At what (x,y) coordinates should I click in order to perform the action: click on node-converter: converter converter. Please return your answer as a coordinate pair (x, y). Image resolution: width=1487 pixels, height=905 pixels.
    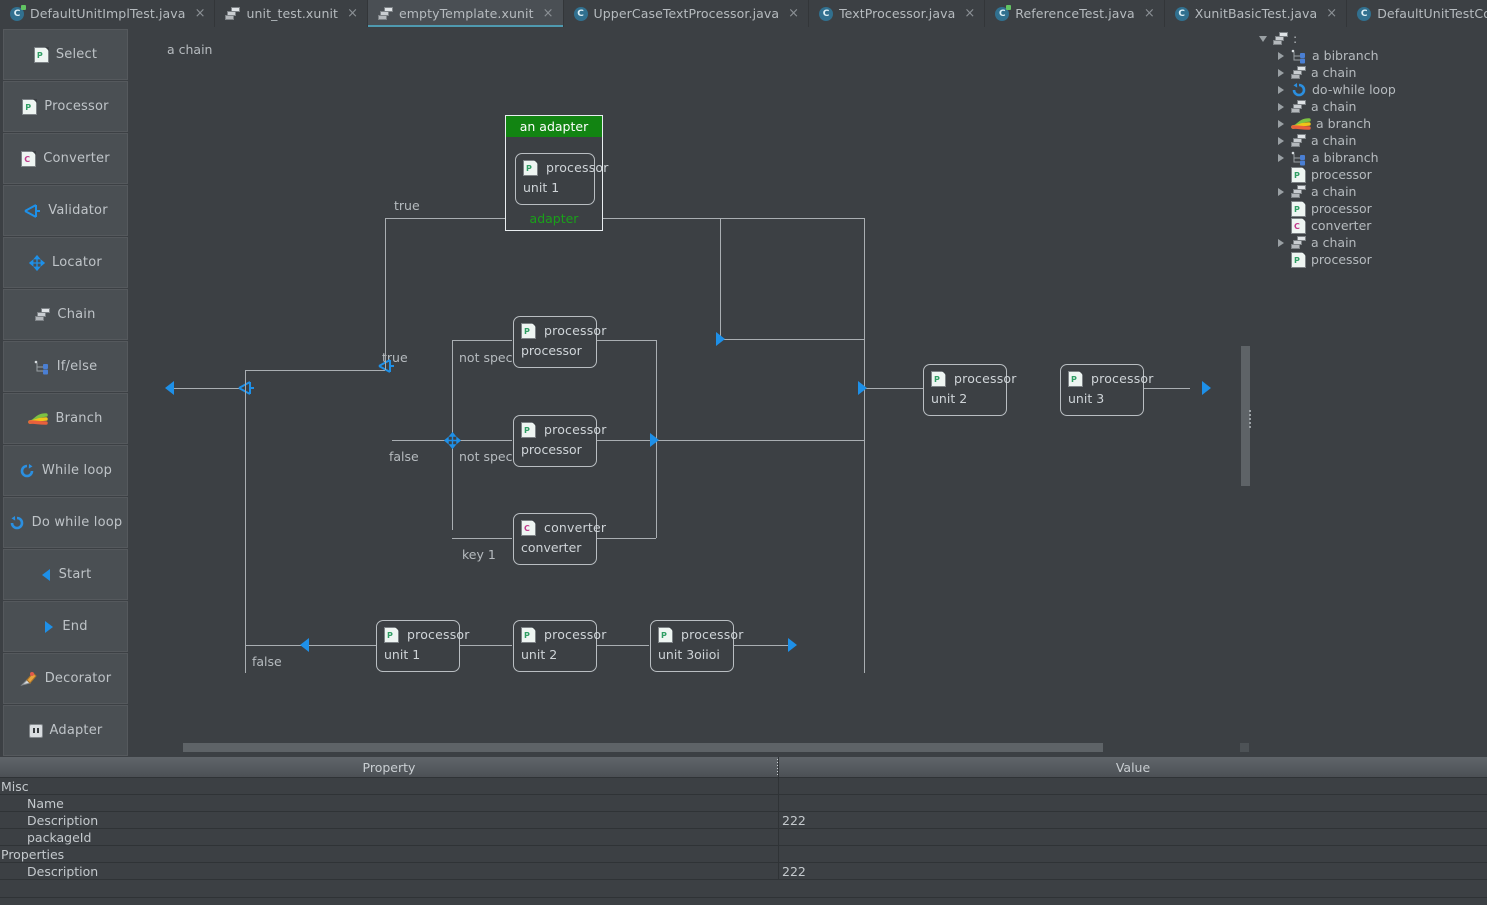
    Looking at the image, I should click on (559, 539).